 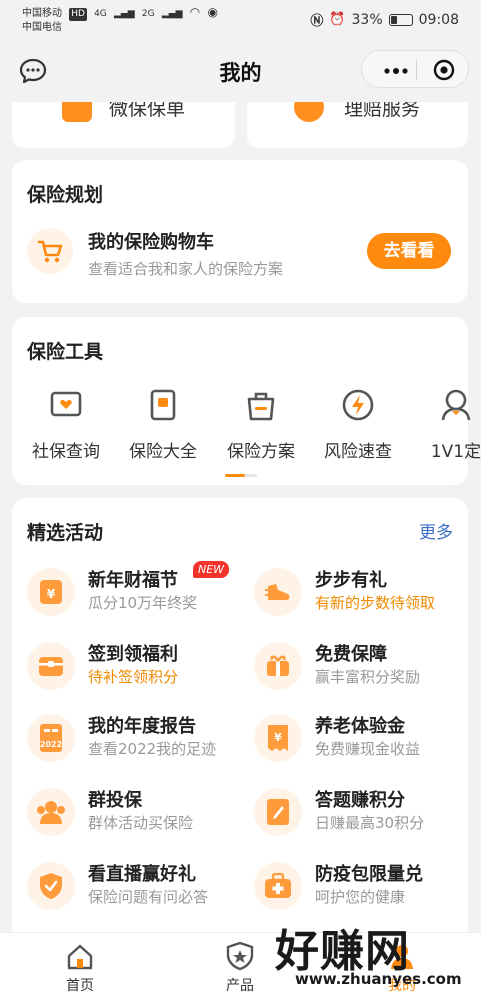 I want to click on activity-live: 看直播赢好礼 保险问题有问必答, so click(x=134, y=890).